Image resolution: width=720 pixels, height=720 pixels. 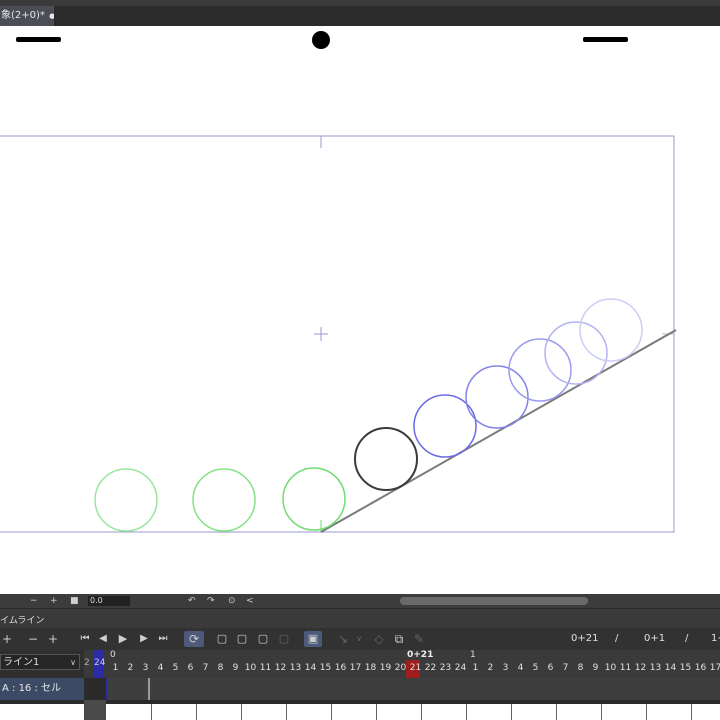 I want to click on pen-icon: ✎, so click(x=419, y=639).